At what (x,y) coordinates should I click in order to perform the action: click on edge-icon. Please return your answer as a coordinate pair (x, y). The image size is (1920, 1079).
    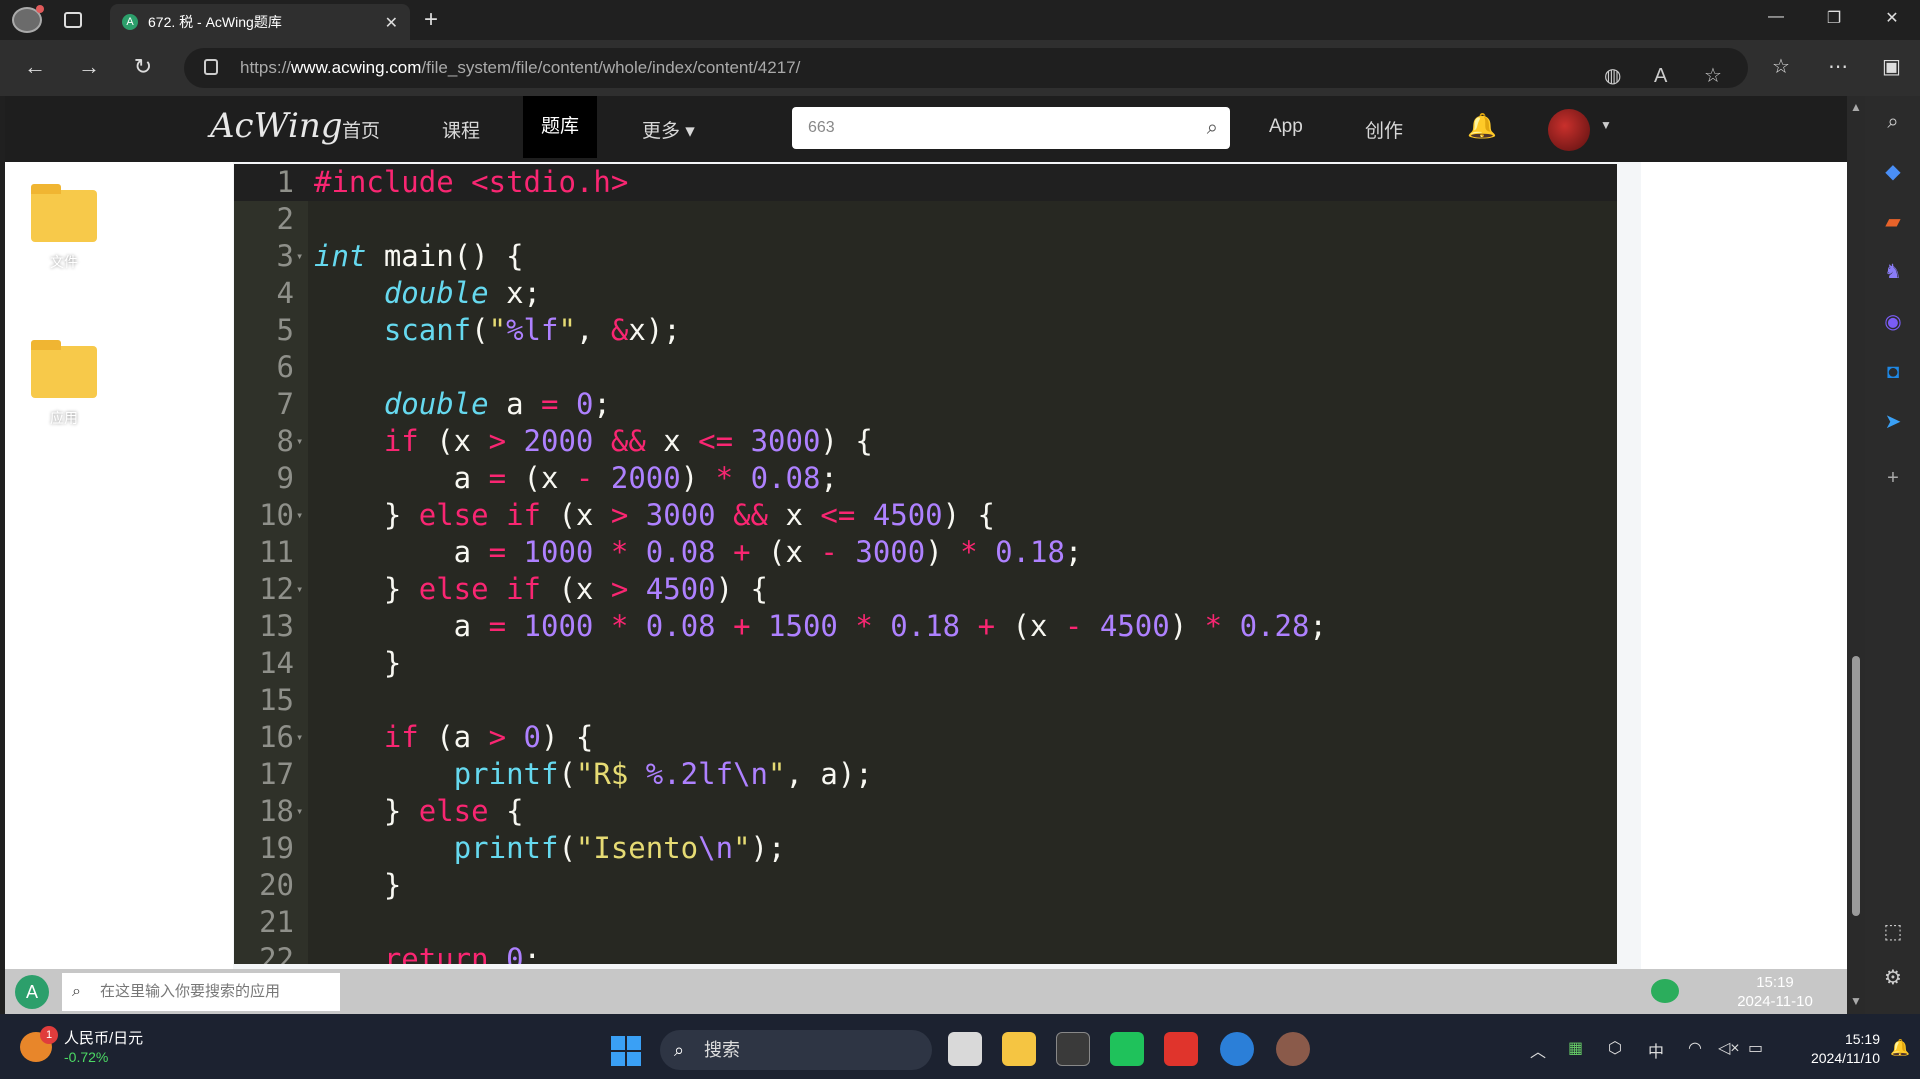
    Looking at the image, I should click on (1237, 1049).